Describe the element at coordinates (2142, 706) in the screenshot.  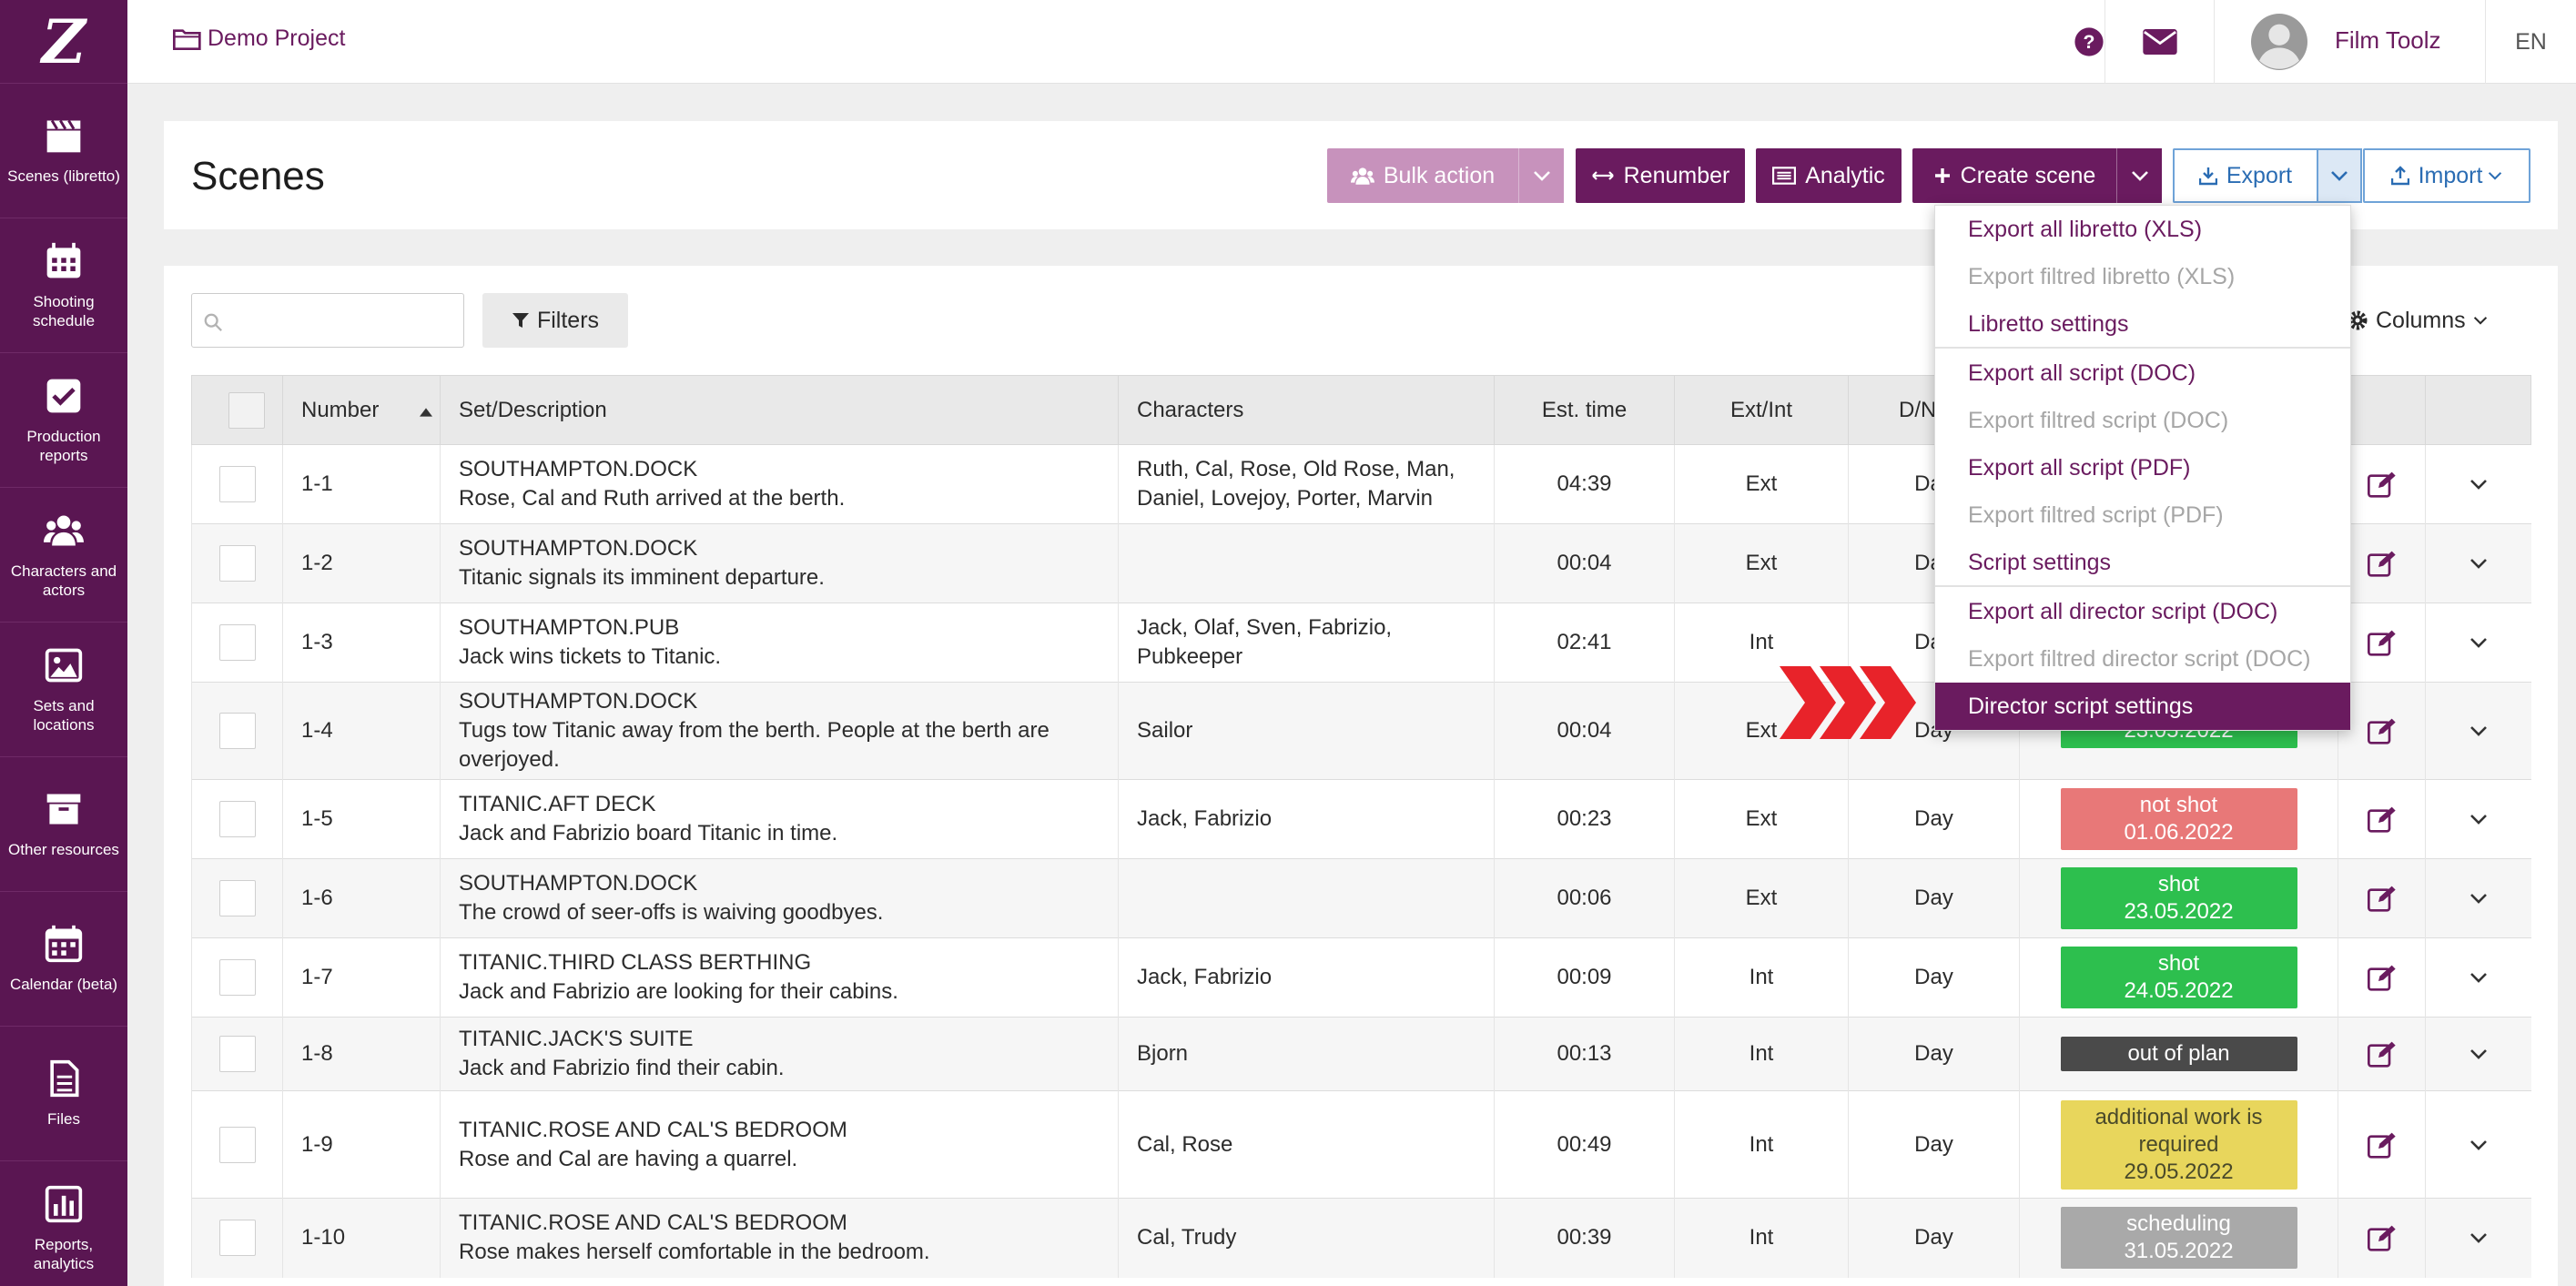
I see `export-menu-item: Director script settings` at that location.